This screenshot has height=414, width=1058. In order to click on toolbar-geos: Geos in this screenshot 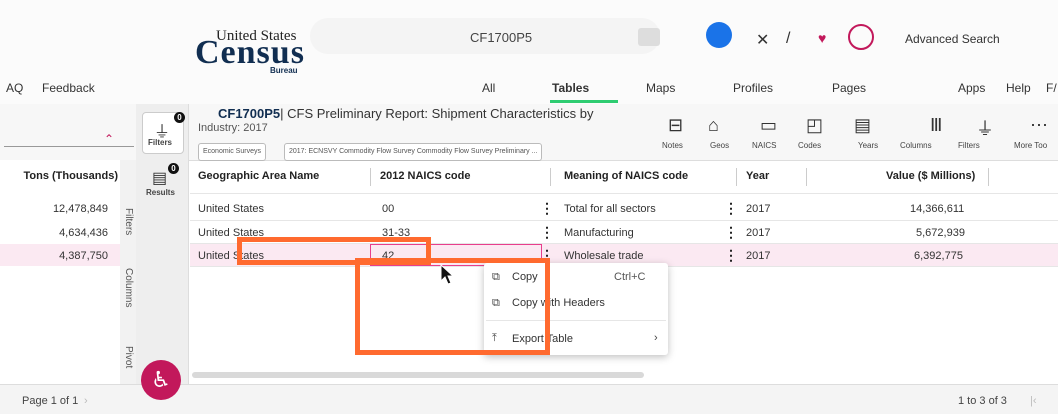, I will do `click(719, 145)`.